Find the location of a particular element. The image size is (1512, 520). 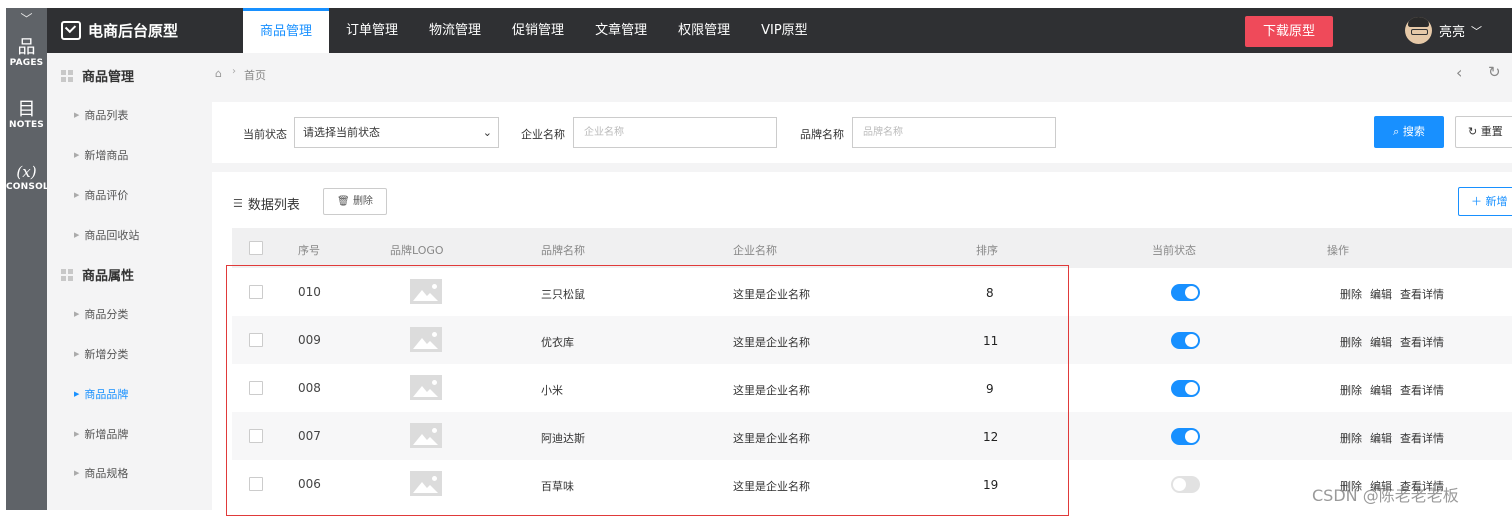

column-header: 品牌名称 is located at coordinates (563, 250).